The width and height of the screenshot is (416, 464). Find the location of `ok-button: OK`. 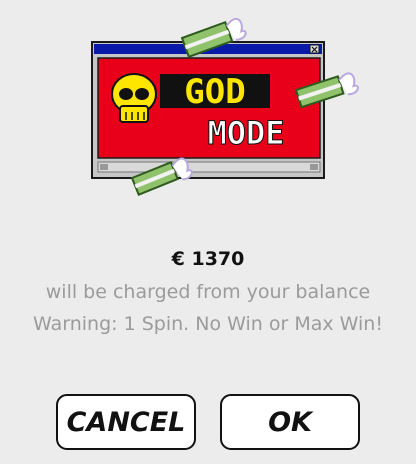

ok-button: OK is located at coordinates (290, 422).